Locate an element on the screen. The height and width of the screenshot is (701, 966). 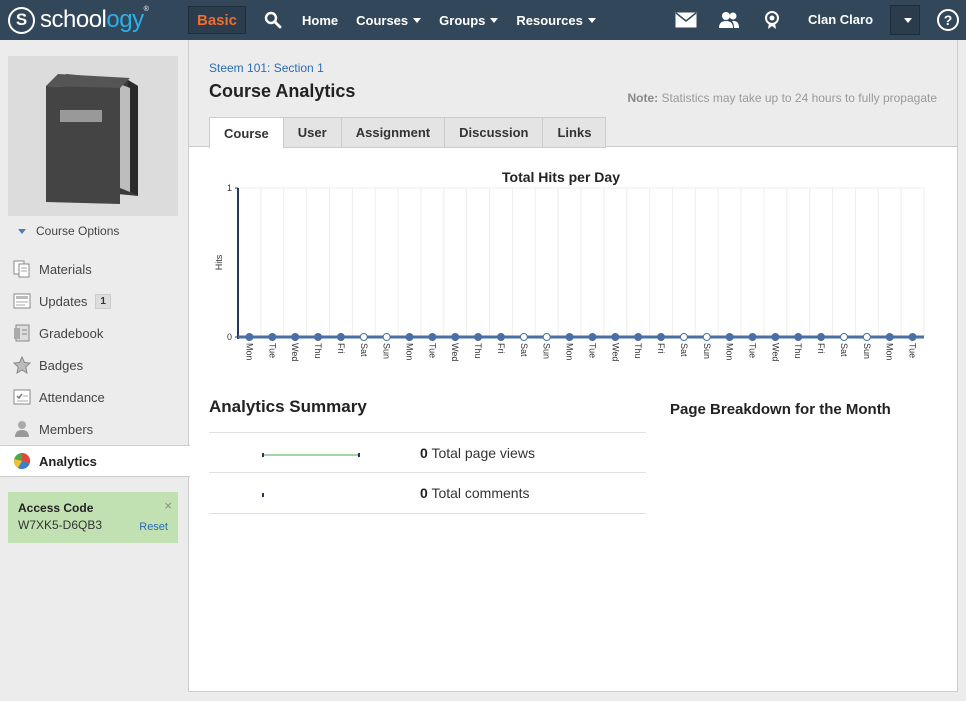
tab-course: Course is located at coordinates (246, 133).